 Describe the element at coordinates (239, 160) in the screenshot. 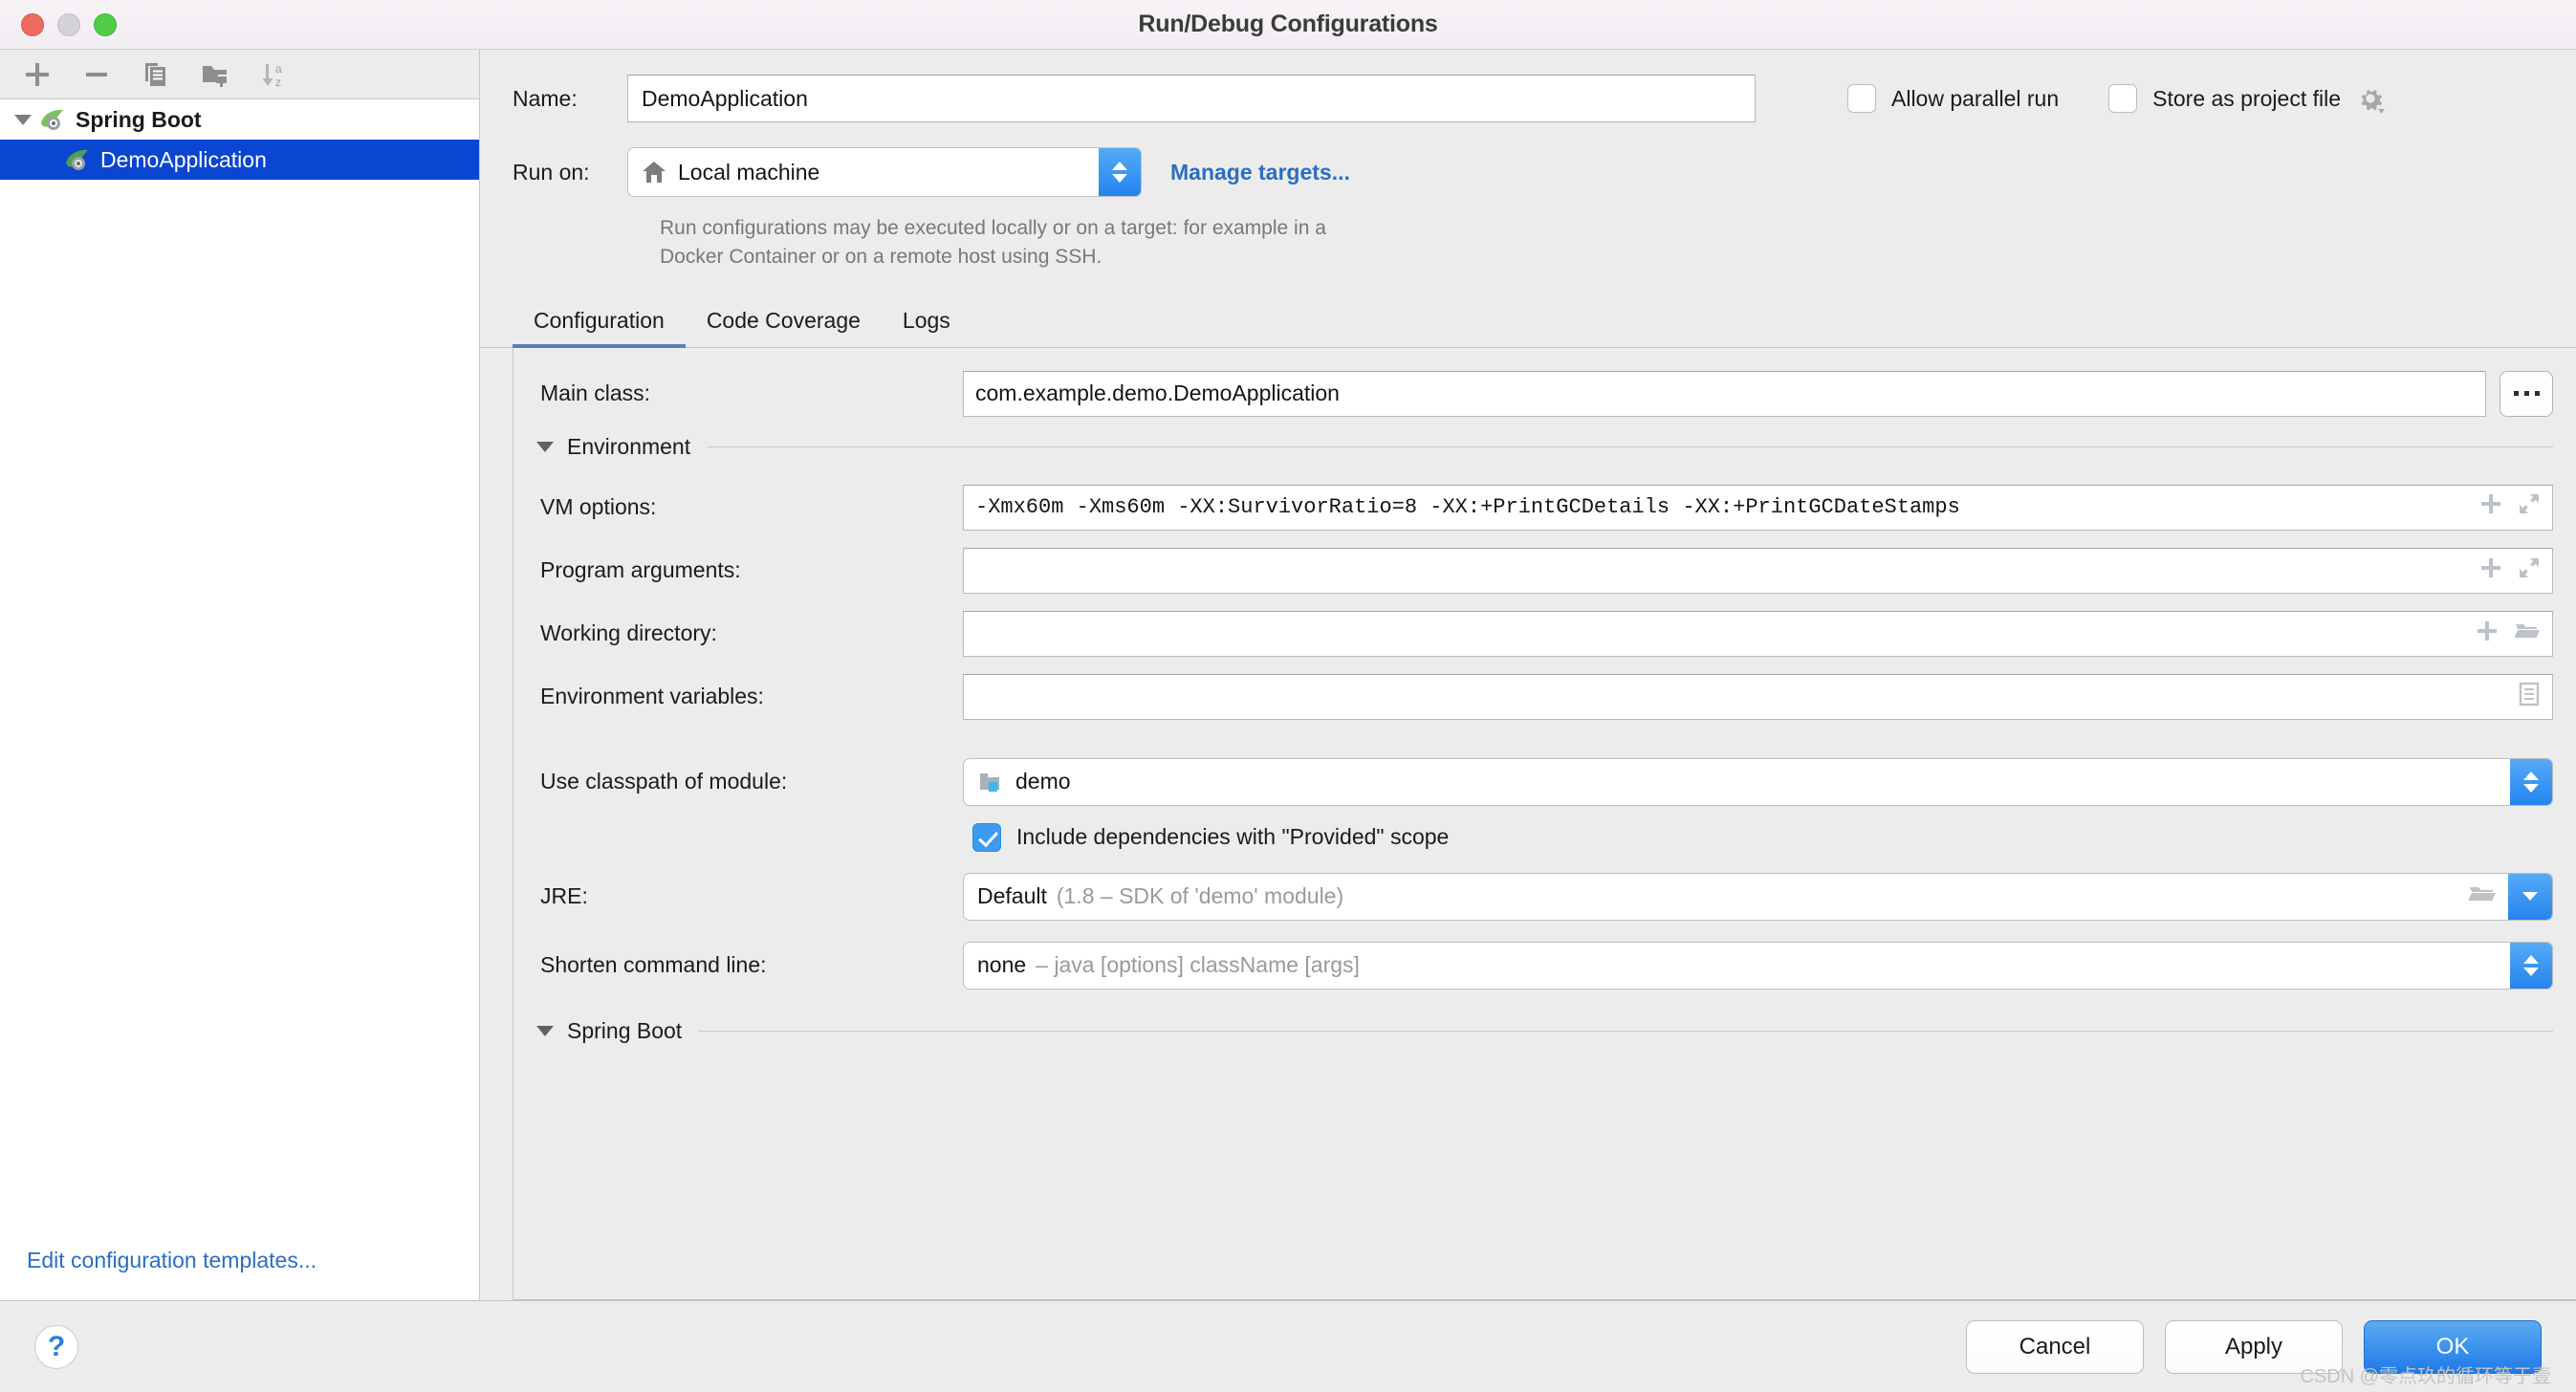

I see `tree-item-demoapplication: DemoApplication` at that location.